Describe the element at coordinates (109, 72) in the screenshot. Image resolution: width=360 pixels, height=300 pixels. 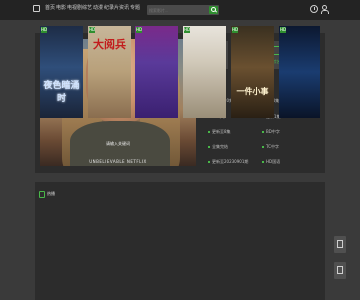
I see `movie-poster: HD 大阅兵` at that location.